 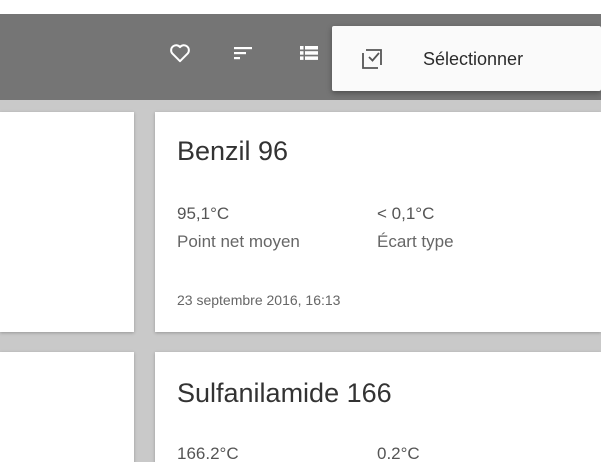 I want to click on mean-value: 95,1°C, so click(x=203, y=213).